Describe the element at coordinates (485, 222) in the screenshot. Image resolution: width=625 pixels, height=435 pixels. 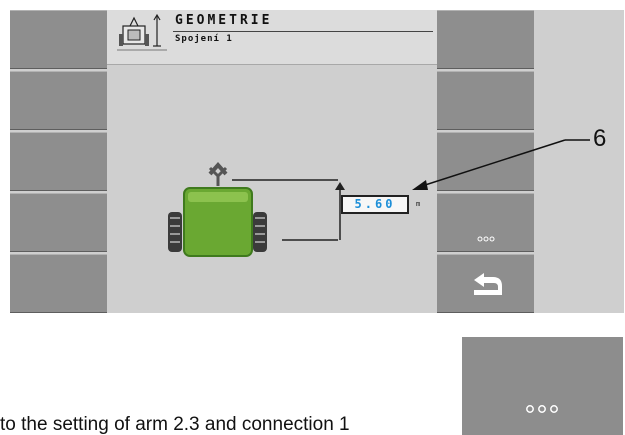
I see `more-options-button` at that location.